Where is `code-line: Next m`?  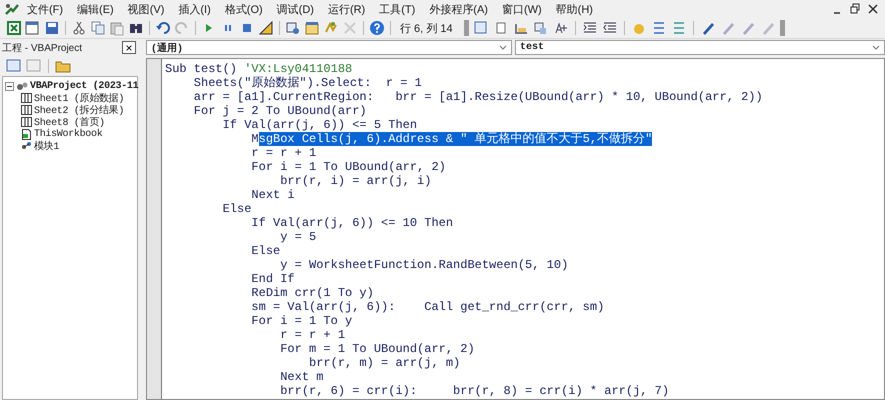
code-line: Next m is located at coordinates (301, 377).